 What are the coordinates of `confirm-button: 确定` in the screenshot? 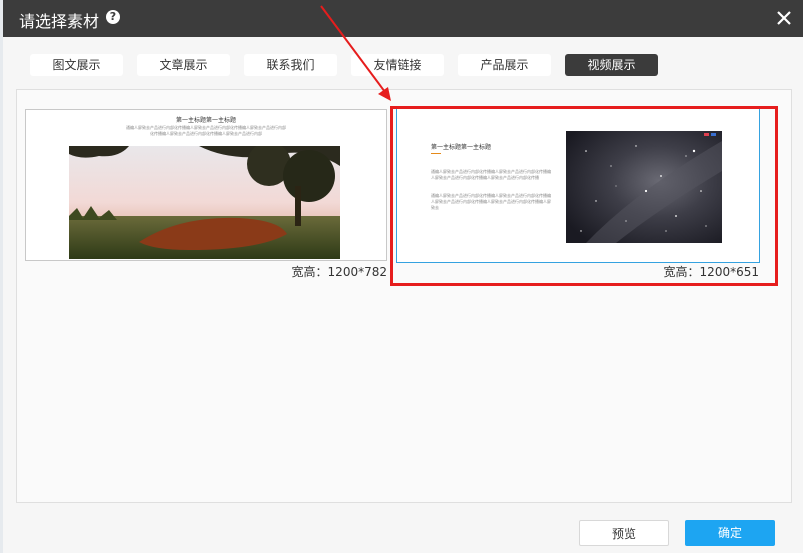 It's located at (730, 533).